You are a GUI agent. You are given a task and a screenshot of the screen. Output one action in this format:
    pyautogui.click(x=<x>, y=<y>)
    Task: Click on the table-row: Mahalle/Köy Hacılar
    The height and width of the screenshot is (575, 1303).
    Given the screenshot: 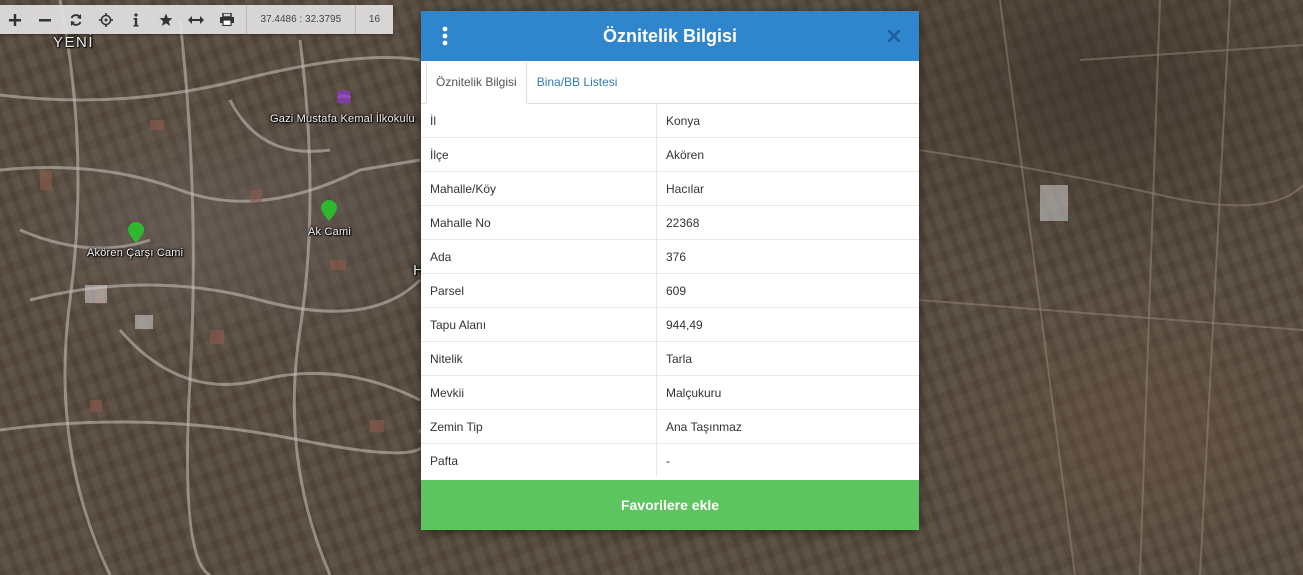 What is the action you would take?
    pyautogui.click(x=670, y=188)
    